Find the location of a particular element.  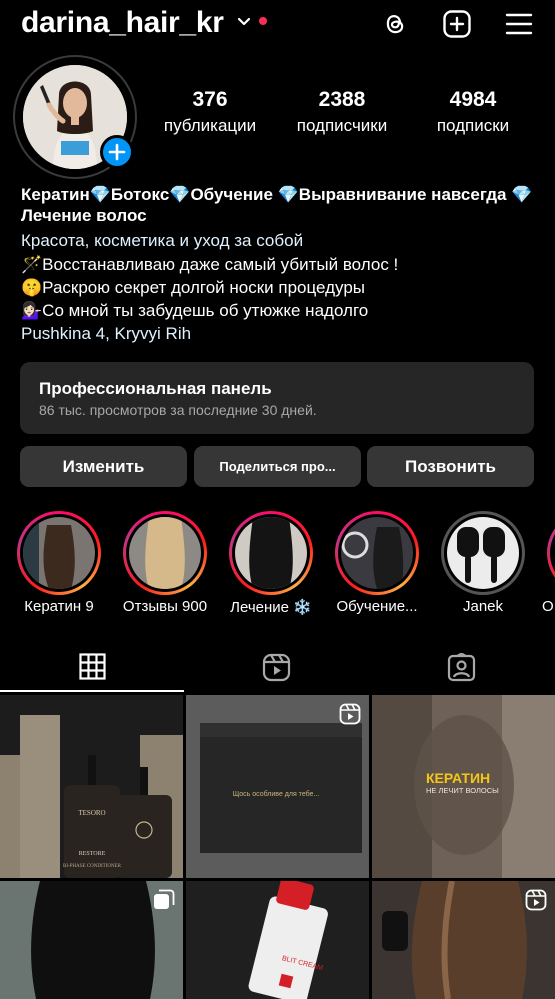

stat-followers: 2388 подписчики is located at coordinates (342, 112).